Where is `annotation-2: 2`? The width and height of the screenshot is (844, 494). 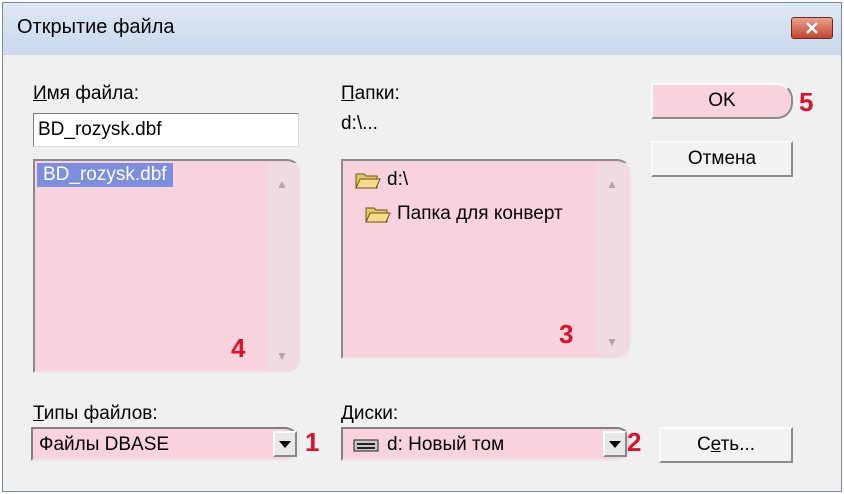
annotation-2: 2 is located at coordinates (634, 442).